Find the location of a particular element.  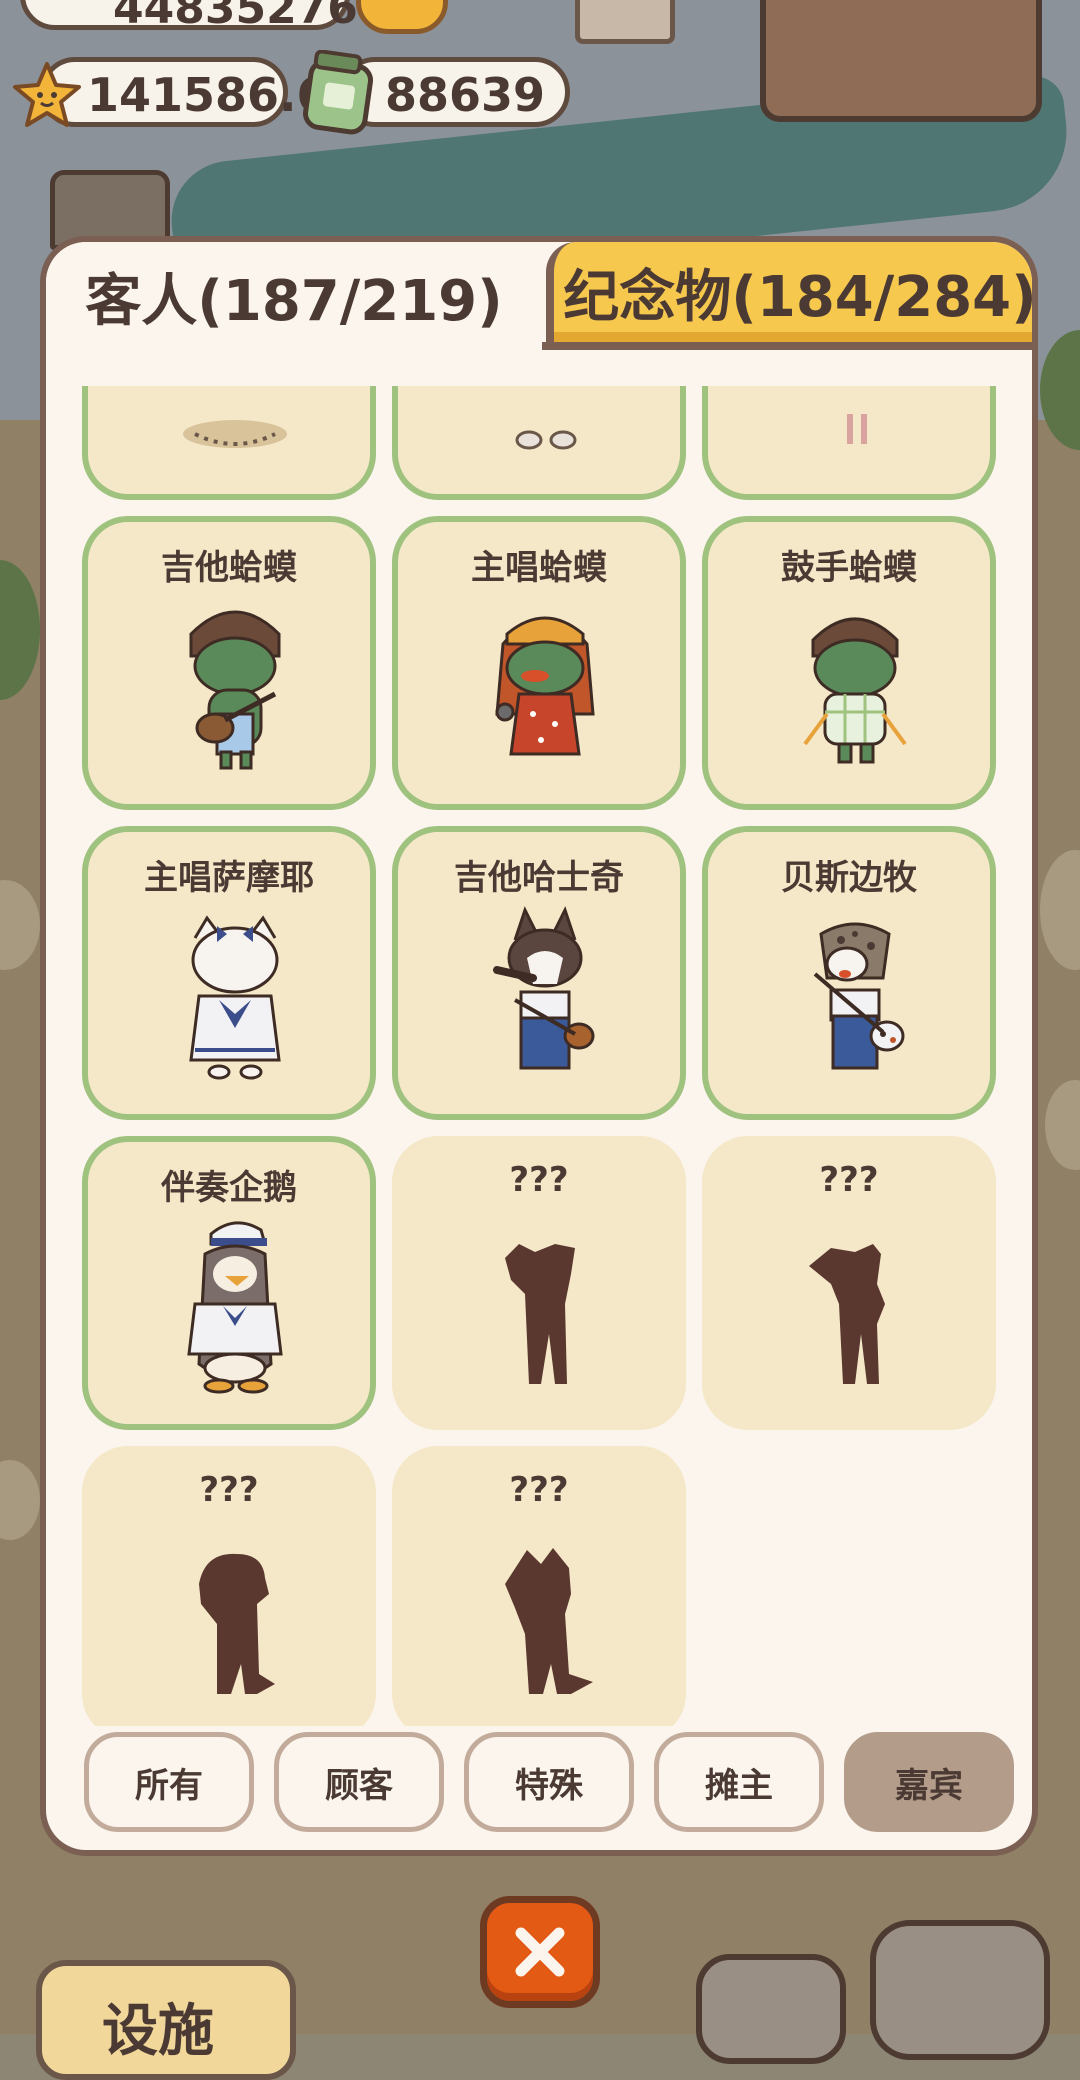

guest-name: 伴奏企鹅 is located at coordinates (229, 1188).